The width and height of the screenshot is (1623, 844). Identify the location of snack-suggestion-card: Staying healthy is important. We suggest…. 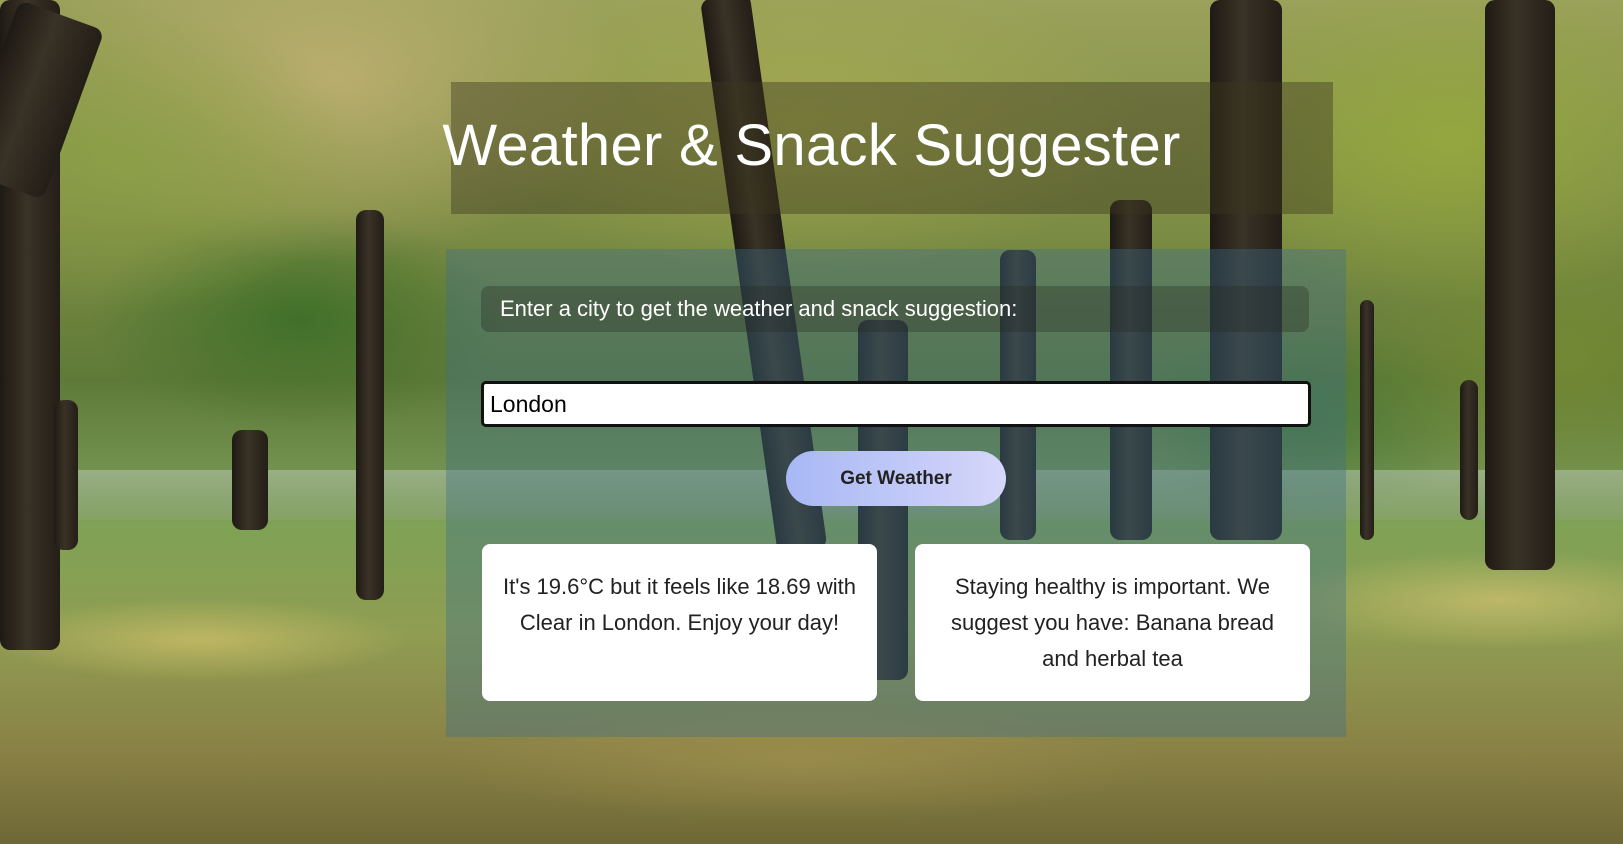
(1112, 622).